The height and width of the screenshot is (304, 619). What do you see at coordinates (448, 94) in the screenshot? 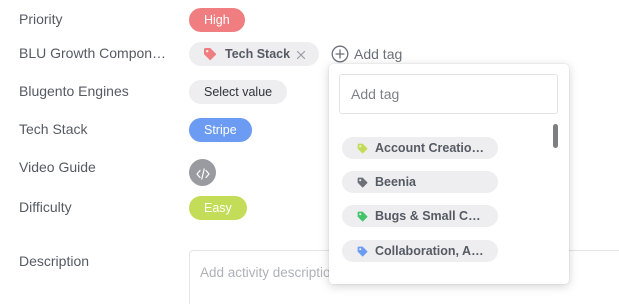
I see `tag-search-input` at bounding box center [448, 94].